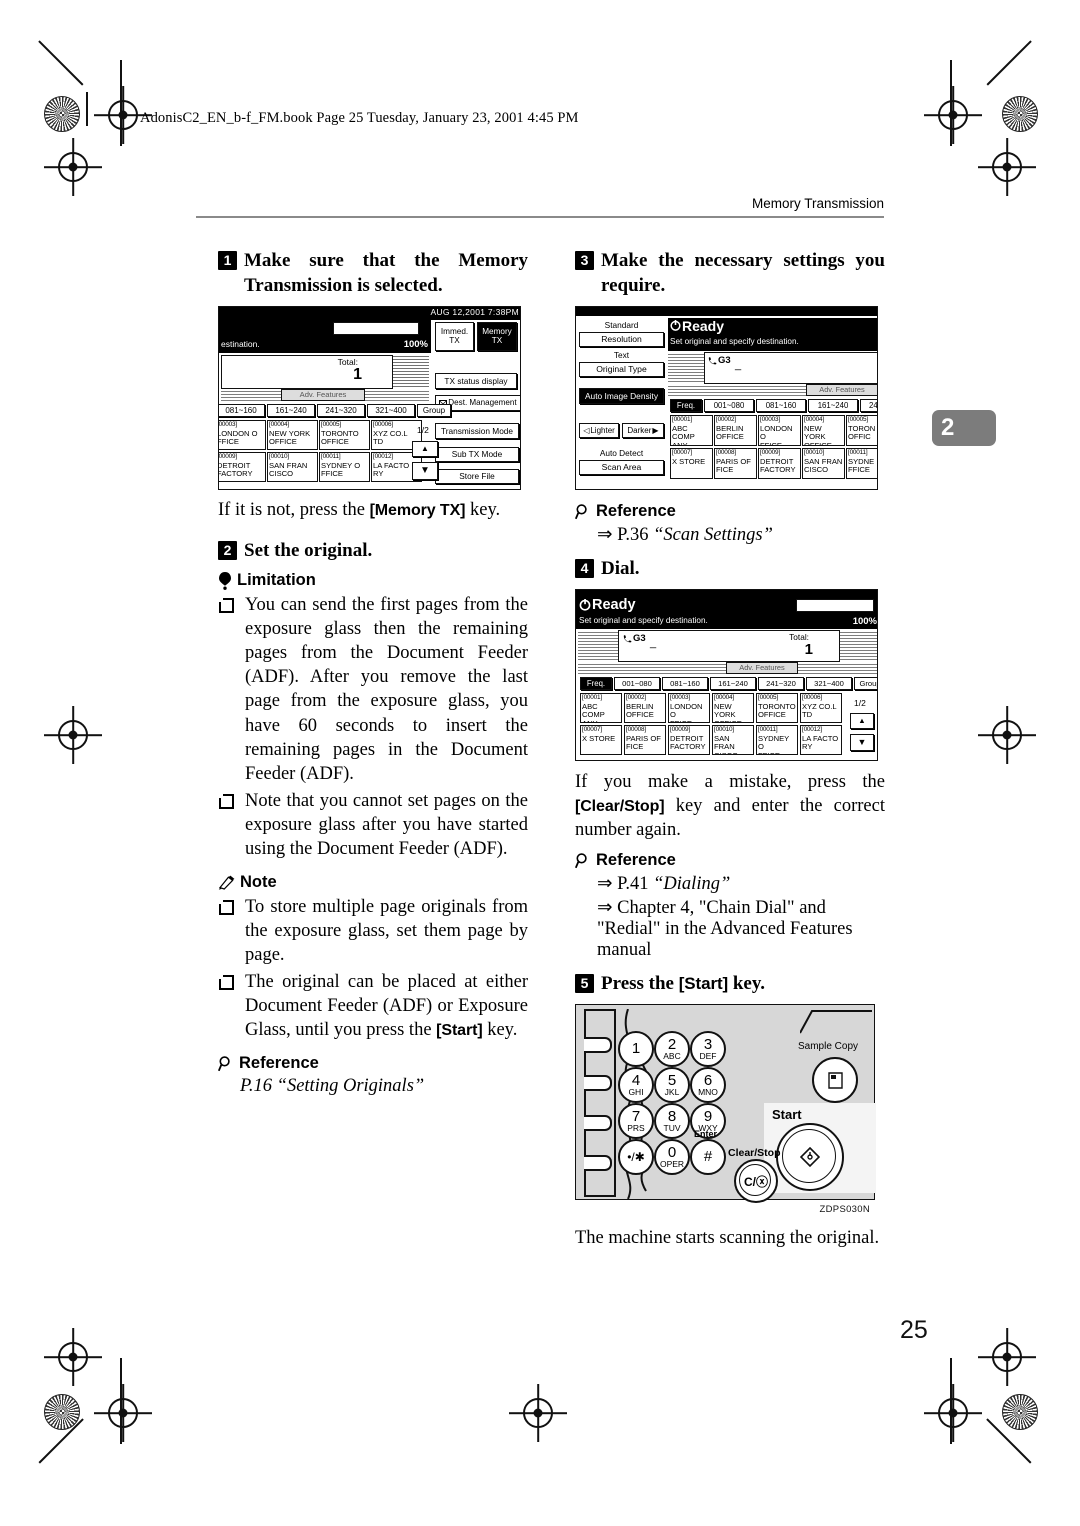 Image resolution: width=1080 pixels, height=1526 pixels. Describe the element at coordinates (599, 431) in the screenshot. I see `lcd2-lighter-button: ◁ Lighter` at that location.